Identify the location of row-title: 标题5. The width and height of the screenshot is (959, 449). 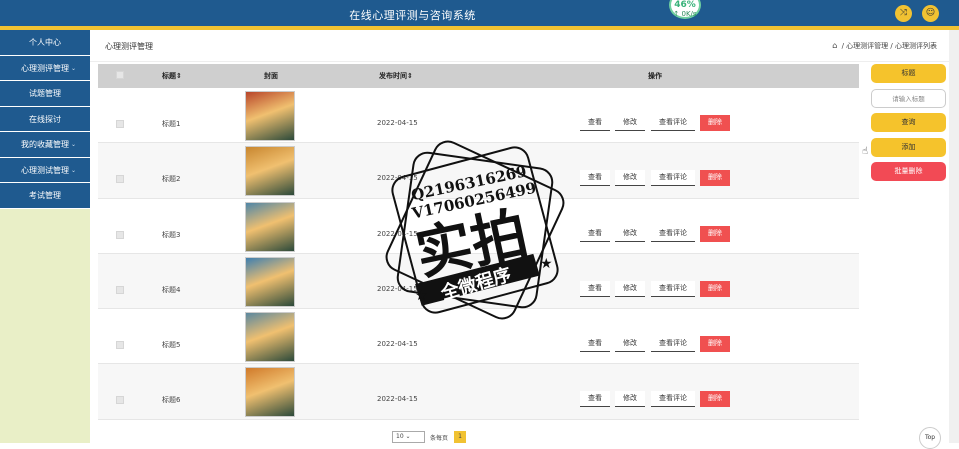
(171, 345).